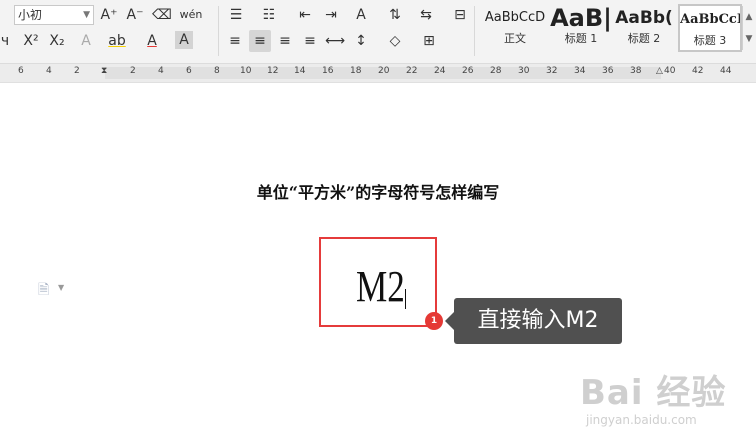 The width and height of the screenshot is (756, 445). What do you see at coordinates (429, 41) in the screenshot?
I see `borders-icon: ⊞` at bounding box center [429, 41].